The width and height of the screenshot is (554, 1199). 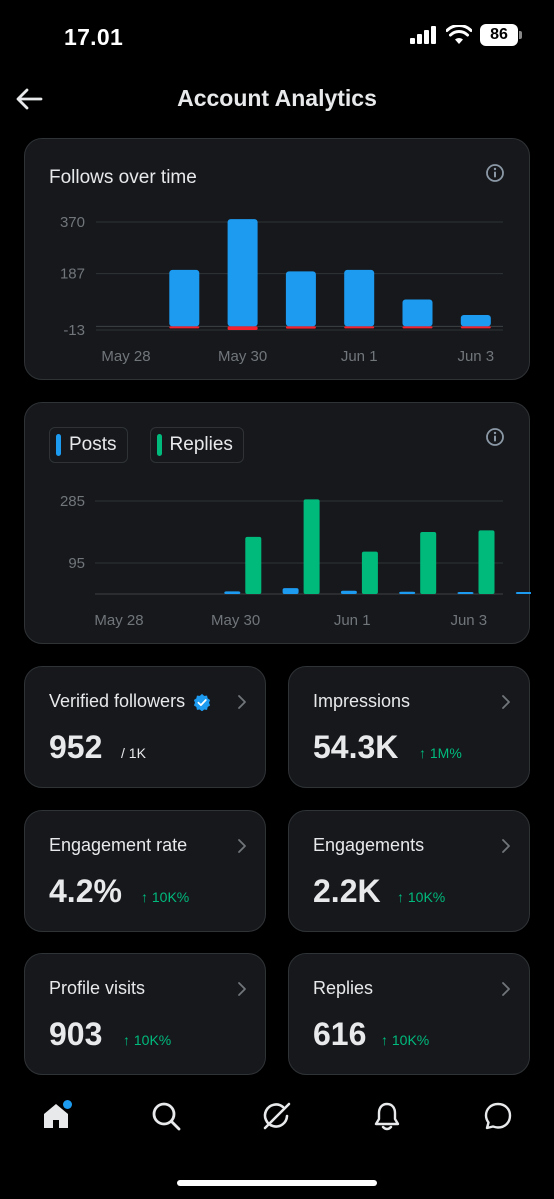 What do you see at coordinates (409, 871) in the screenshot?
I see `engagements-card: Engagements 2.2K ↑ 10K%` at bounding box center [409, 871].